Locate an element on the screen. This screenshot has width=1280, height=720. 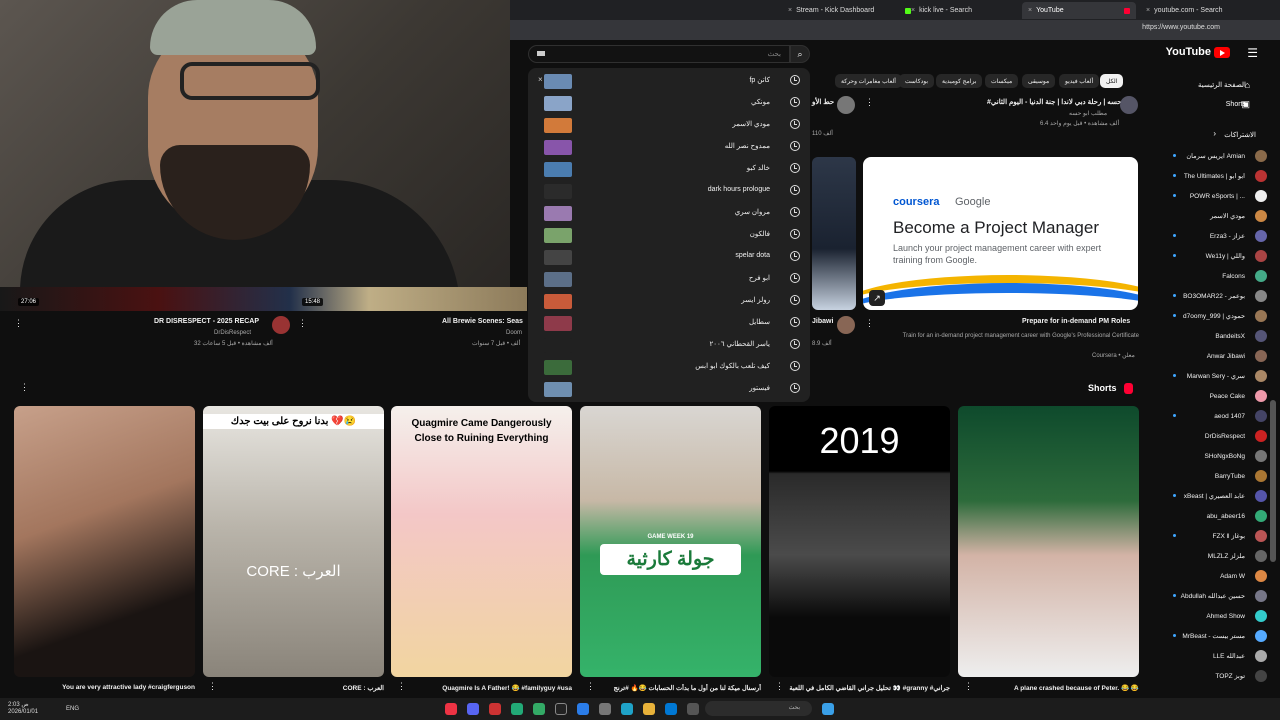
sidebar-subscription: Peace Cake is located at coordinates (1214, 396).